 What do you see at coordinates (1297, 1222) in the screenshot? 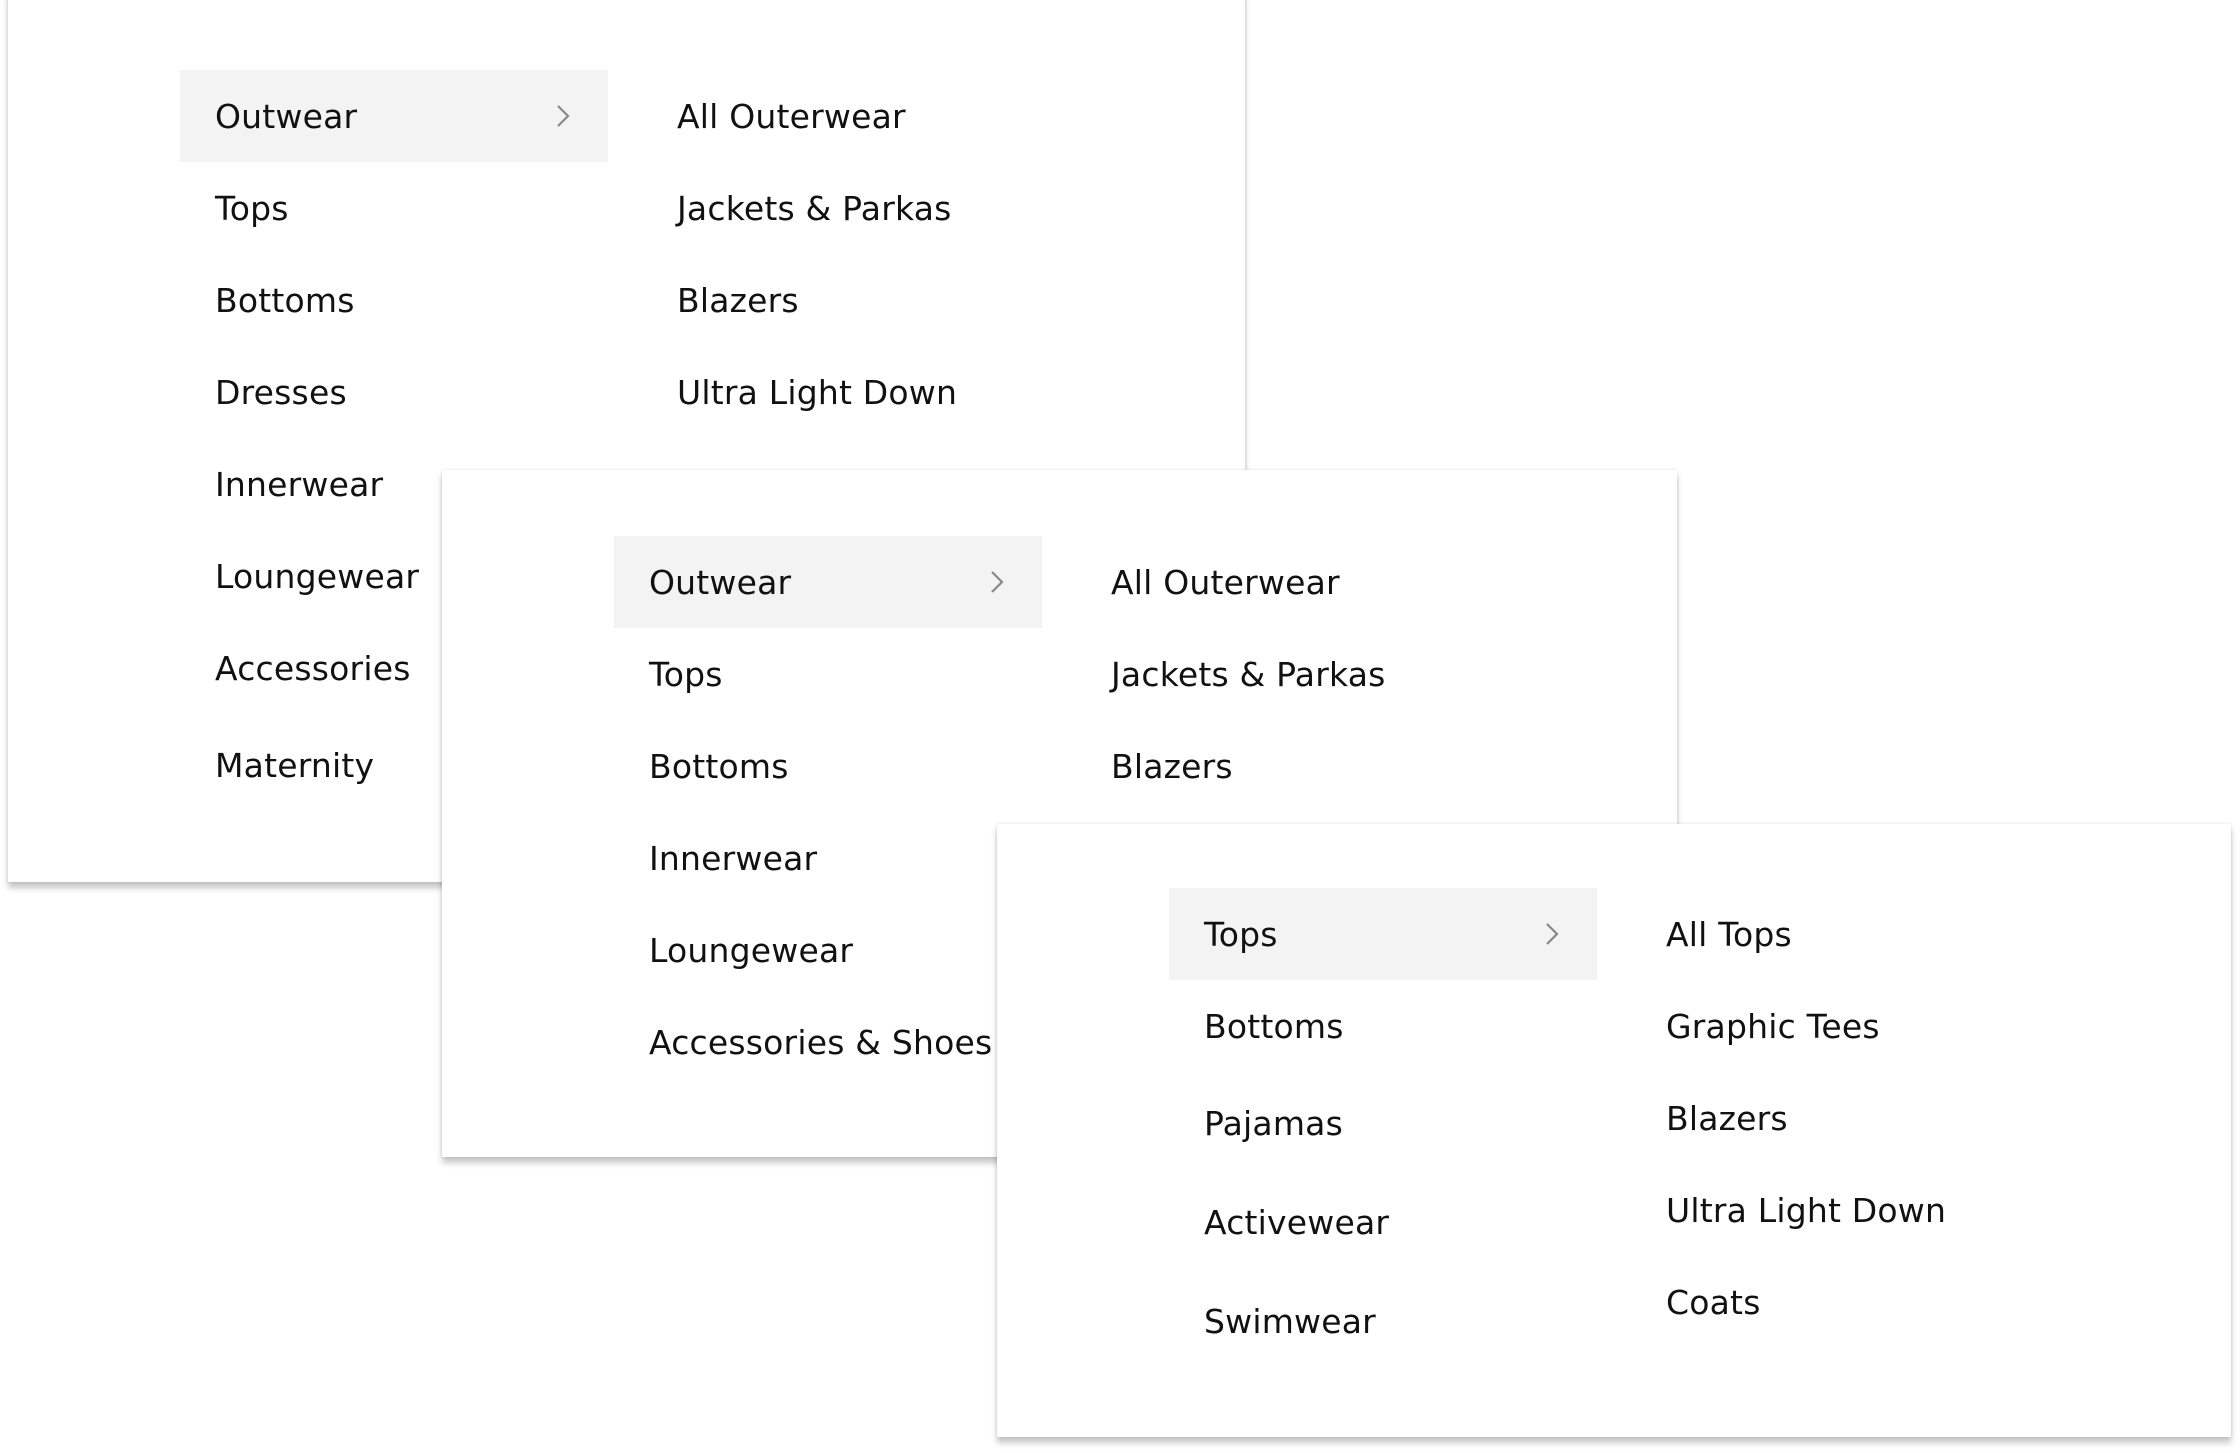
I see `category-label: Activewear` at bounding box center [1297, 1222].